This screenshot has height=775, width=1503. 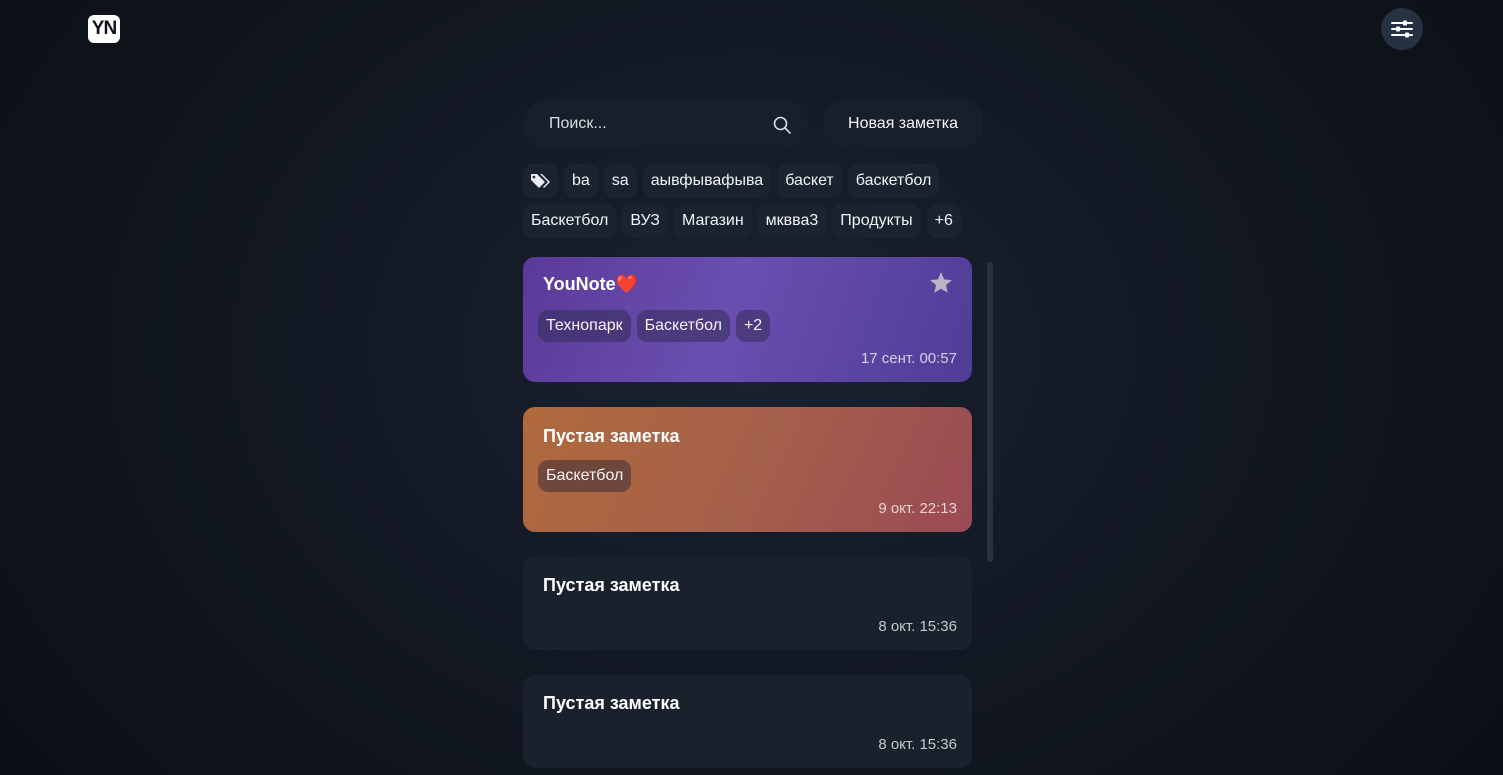 I want to click on tag-chip: Продукты, so click(x=876, y=221).